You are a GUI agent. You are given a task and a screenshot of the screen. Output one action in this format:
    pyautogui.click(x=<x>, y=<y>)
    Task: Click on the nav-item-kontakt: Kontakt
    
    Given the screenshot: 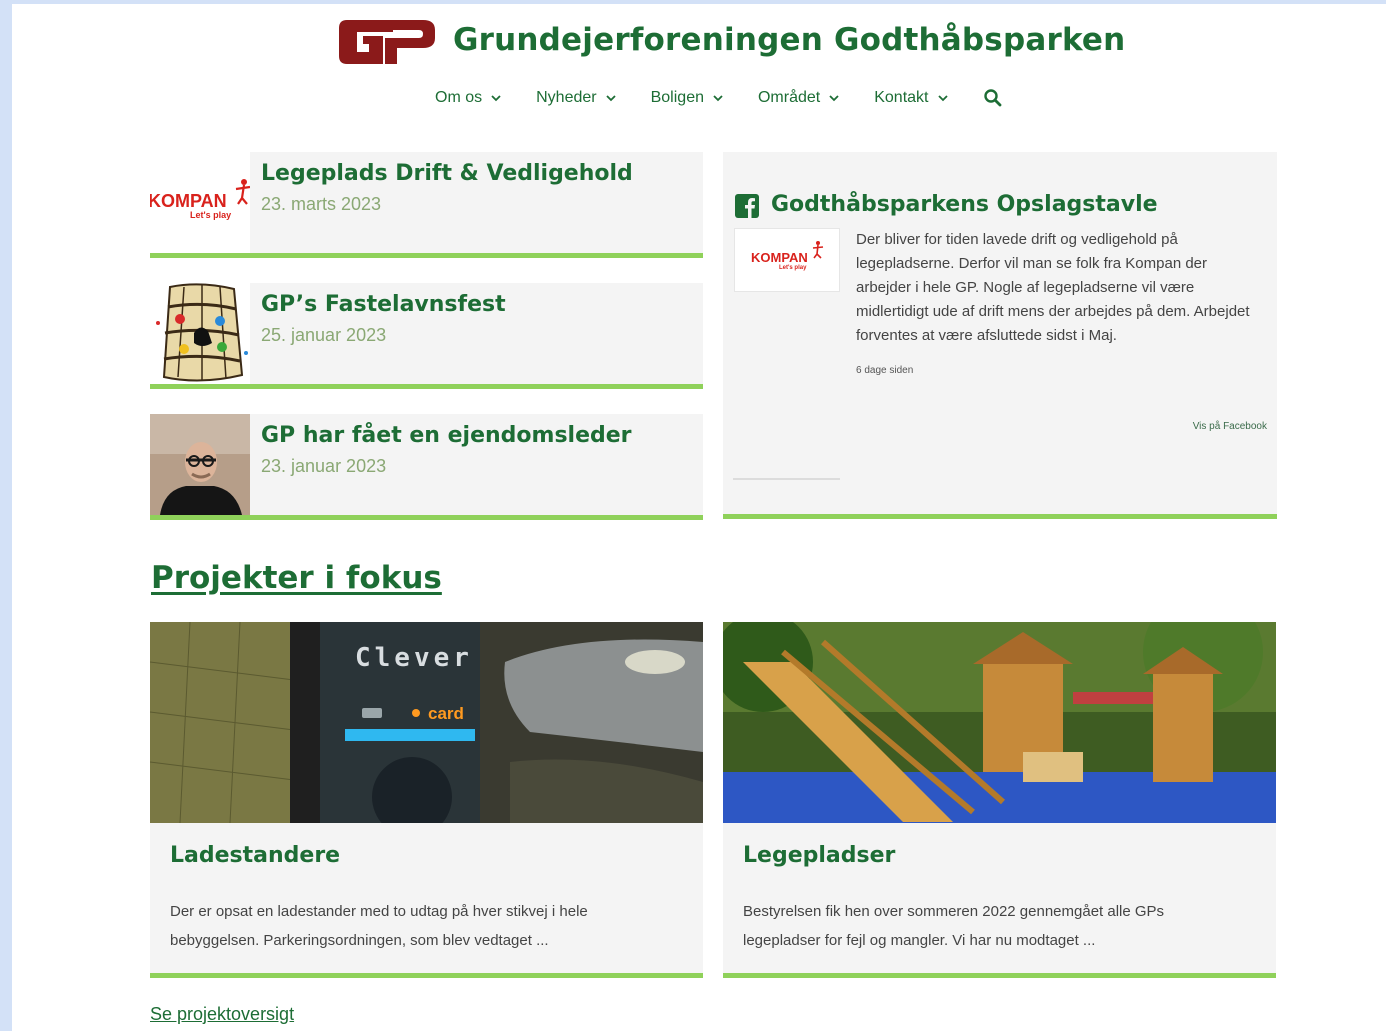 What is the action you would take?
    pyautogui.click(x=911, y=98)
    